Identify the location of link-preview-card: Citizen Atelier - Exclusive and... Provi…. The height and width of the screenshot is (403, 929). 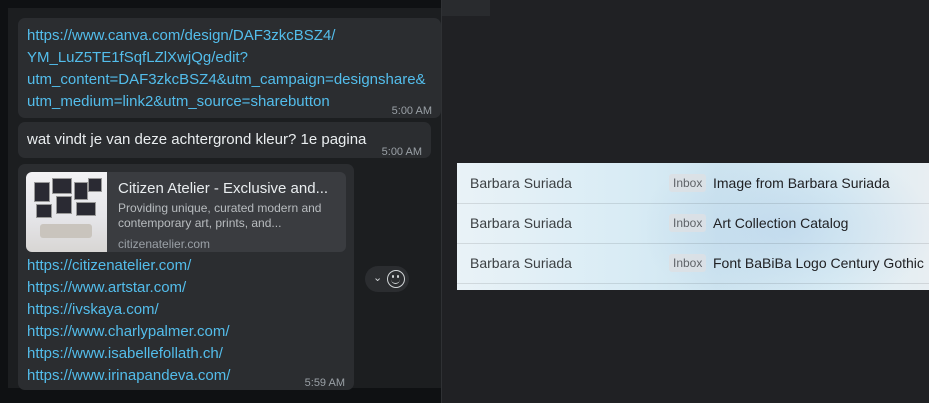
(186, 212).